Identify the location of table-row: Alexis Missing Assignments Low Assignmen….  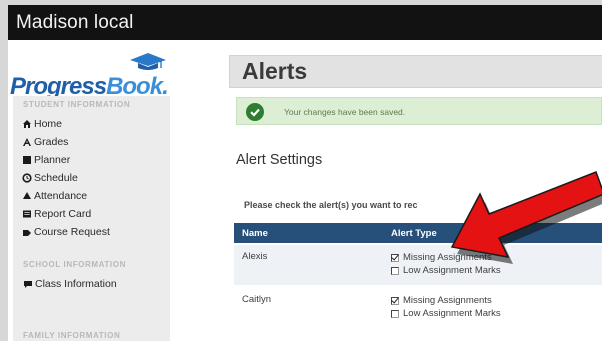
(418, 265).